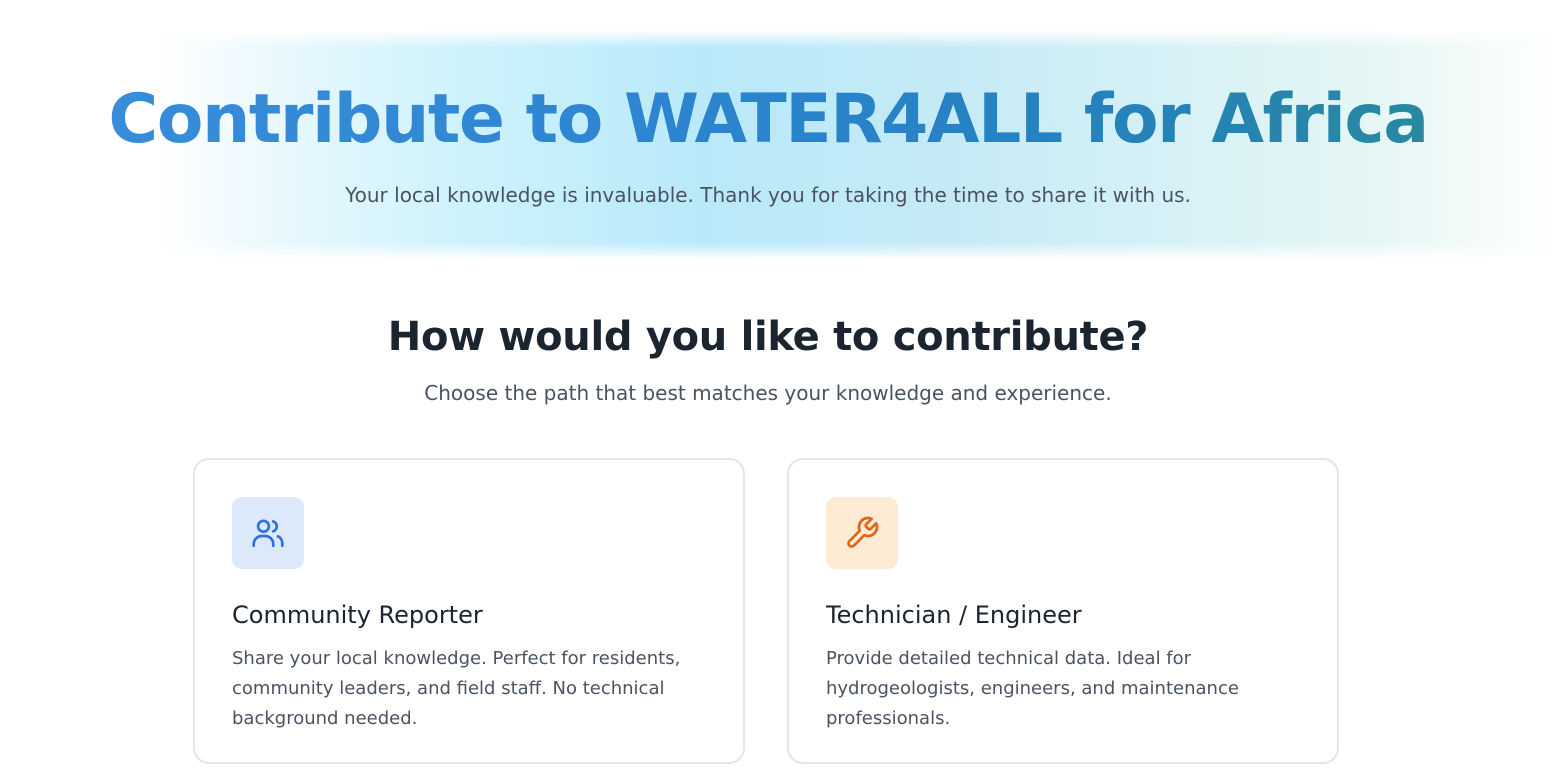  Describe the element at coordinates (768, 337) in the screenshot. I see `section-title: How would you like to contribute?` at that location.